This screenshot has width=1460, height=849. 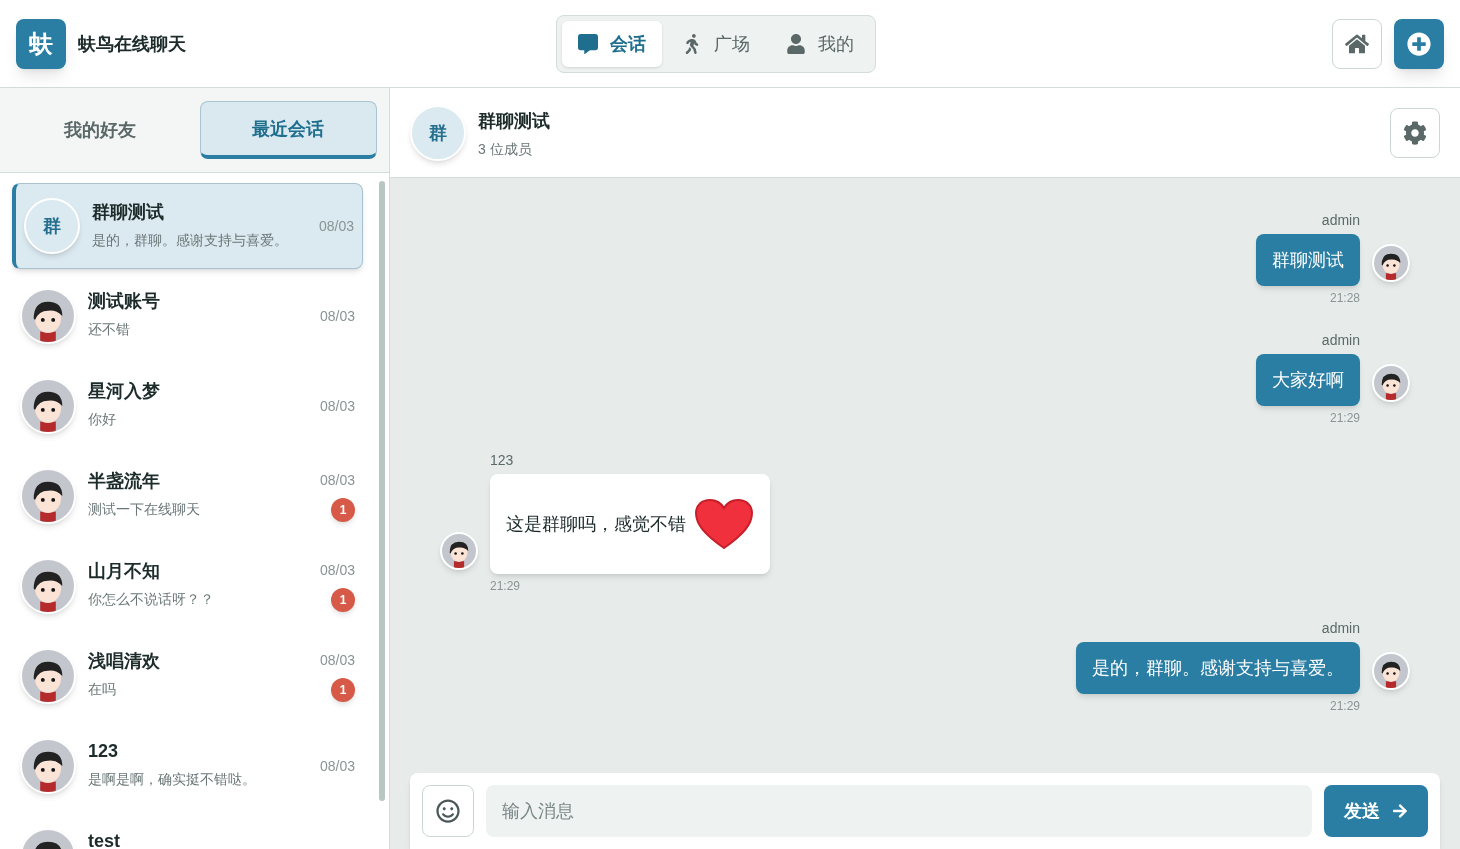 What do you see at coordinates (132, 44) in the screenshot?
I see `app-title: 蚨鸟在线聊天` at bounding box center [132, 44].